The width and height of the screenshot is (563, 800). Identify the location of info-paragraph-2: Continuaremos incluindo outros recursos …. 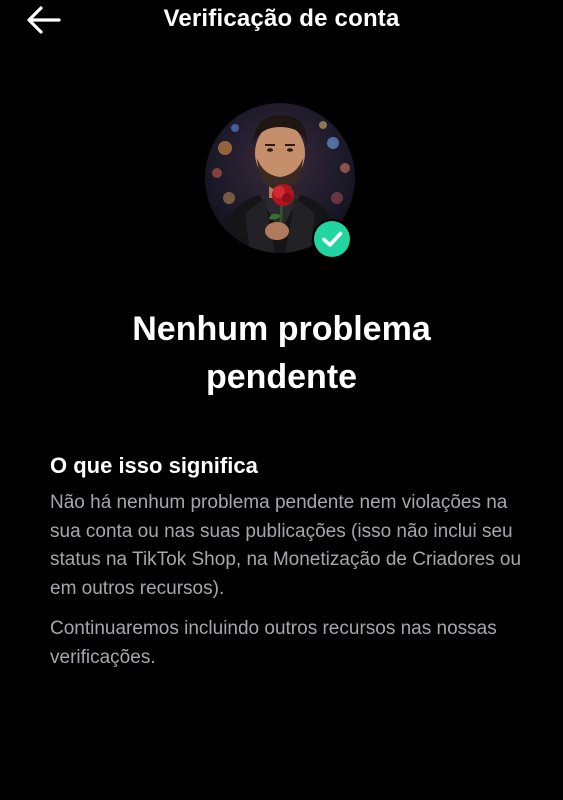
(273, 643).